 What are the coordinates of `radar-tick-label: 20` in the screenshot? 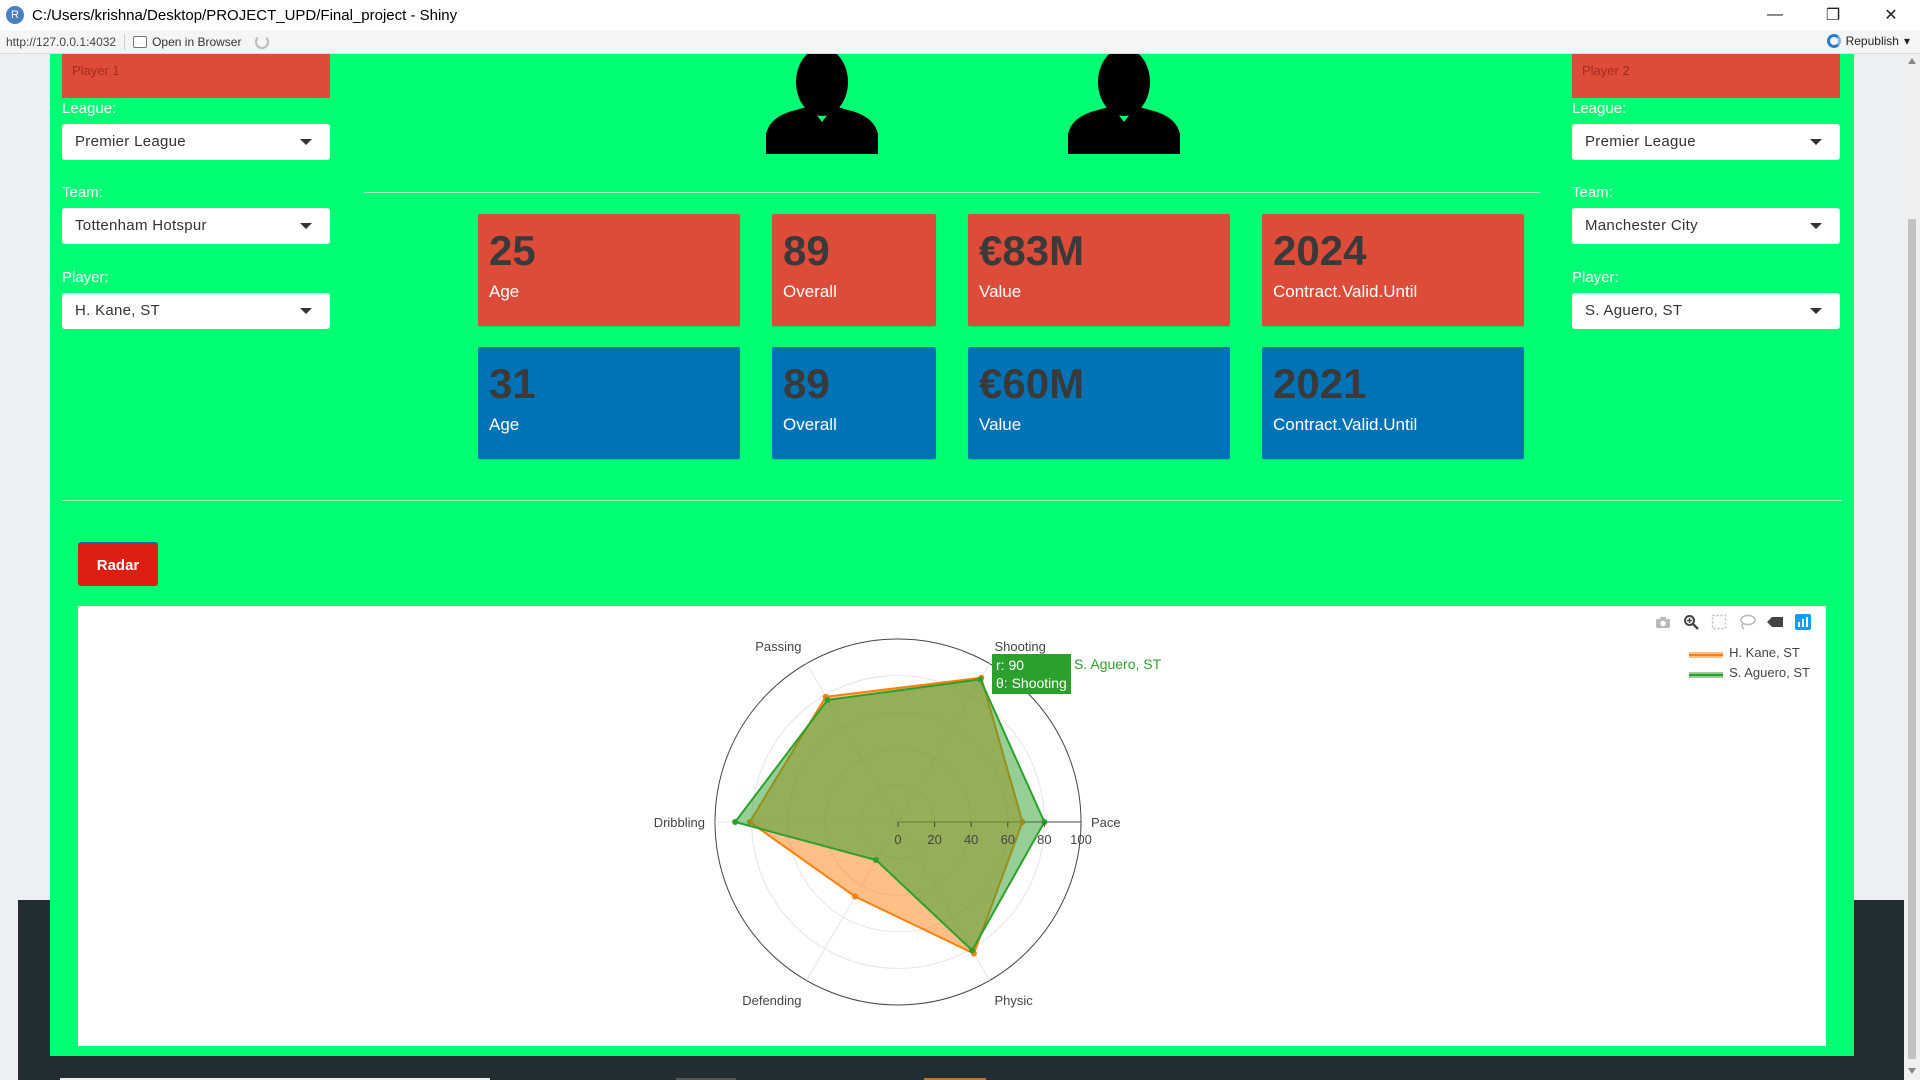 It's located at (934, 839).